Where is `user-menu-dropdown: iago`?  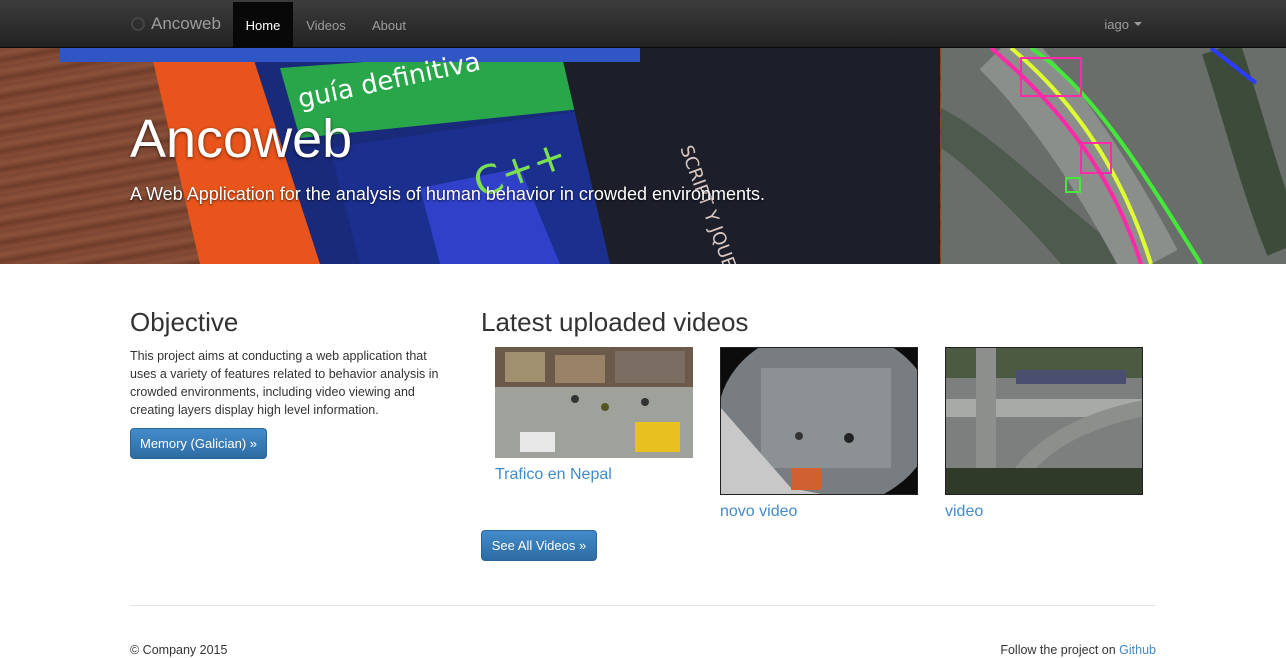 user-menu-dropdown: iago is located at coordinates (1123, 24).